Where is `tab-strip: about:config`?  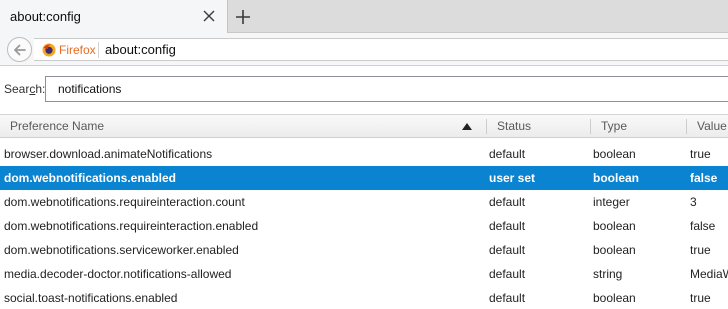 tab-strip: about:config is located at coordinates (364, 17).